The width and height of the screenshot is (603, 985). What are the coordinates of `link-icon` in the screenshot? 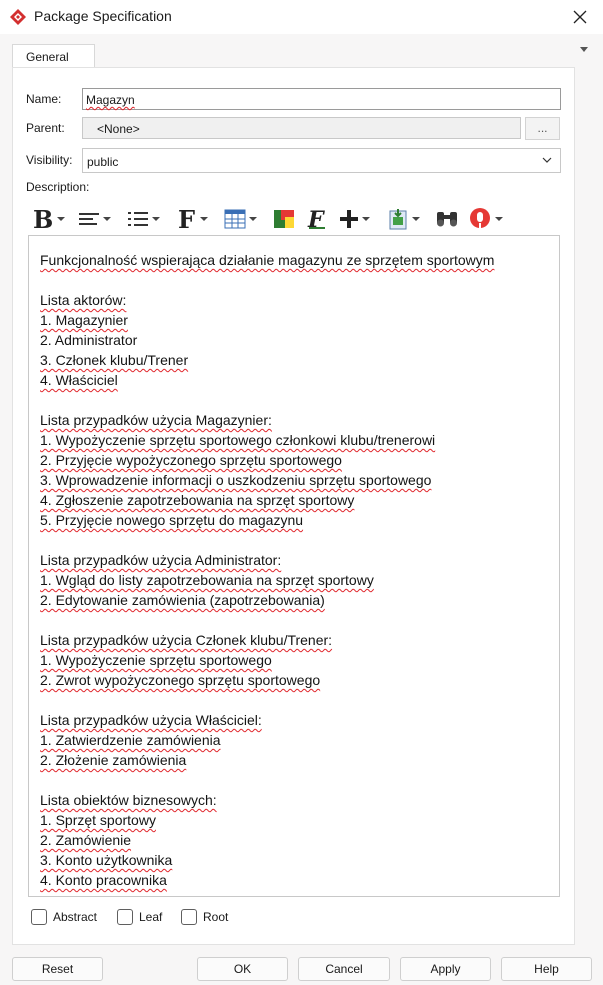 It's located at (398, 219).